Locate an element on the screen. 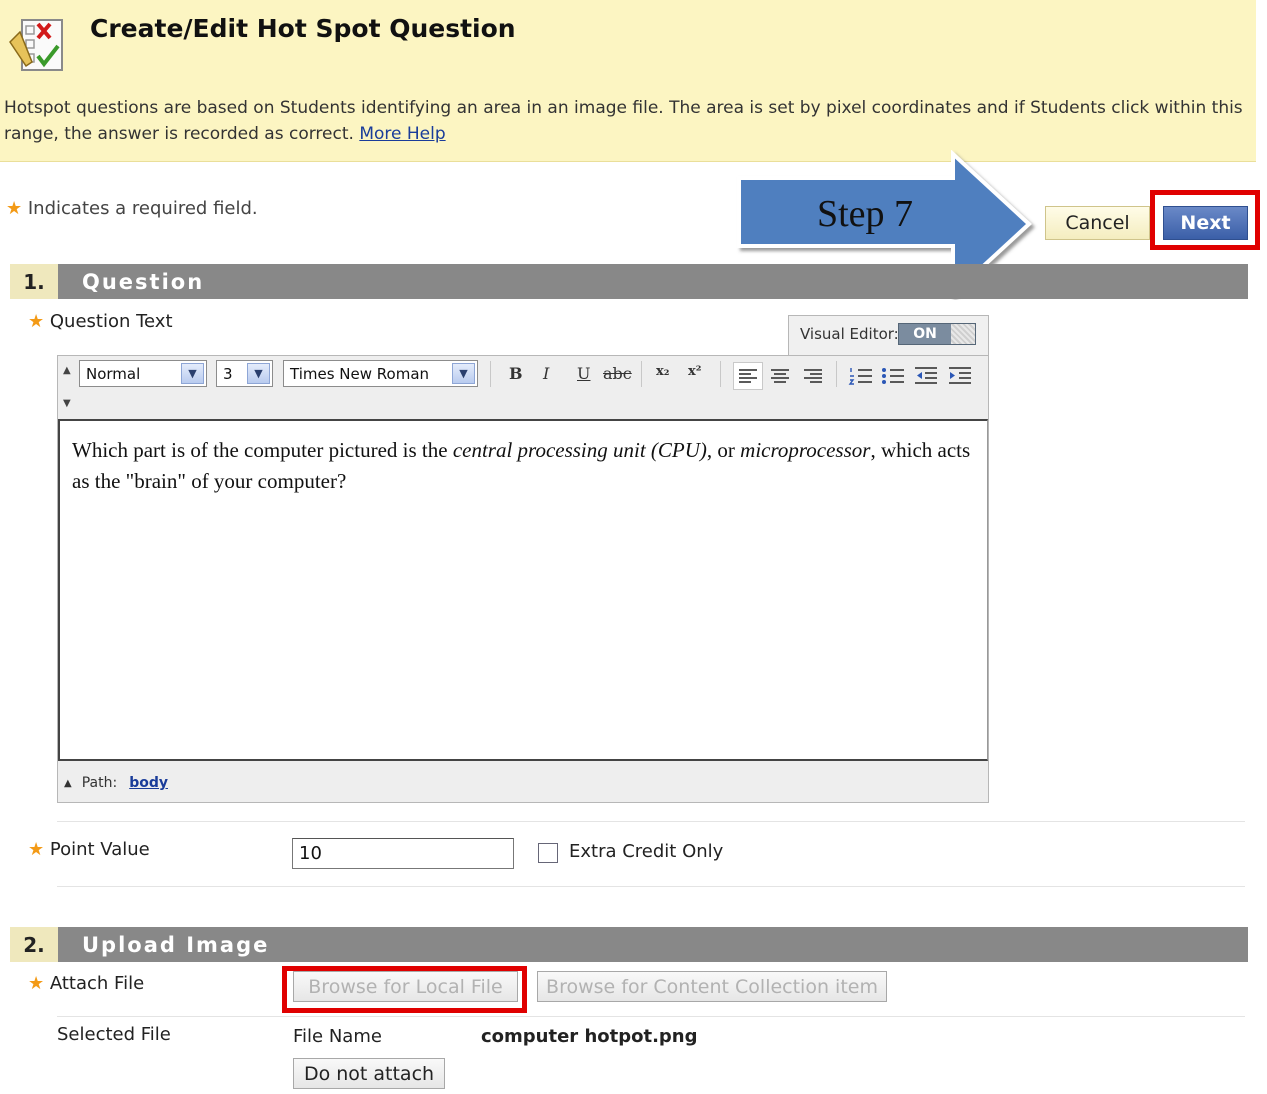 Image resolution: width=1267 pixels, height=1094 pixels. question-text-italic: central processing unit (CPU) is located at coordinates (579, 450).